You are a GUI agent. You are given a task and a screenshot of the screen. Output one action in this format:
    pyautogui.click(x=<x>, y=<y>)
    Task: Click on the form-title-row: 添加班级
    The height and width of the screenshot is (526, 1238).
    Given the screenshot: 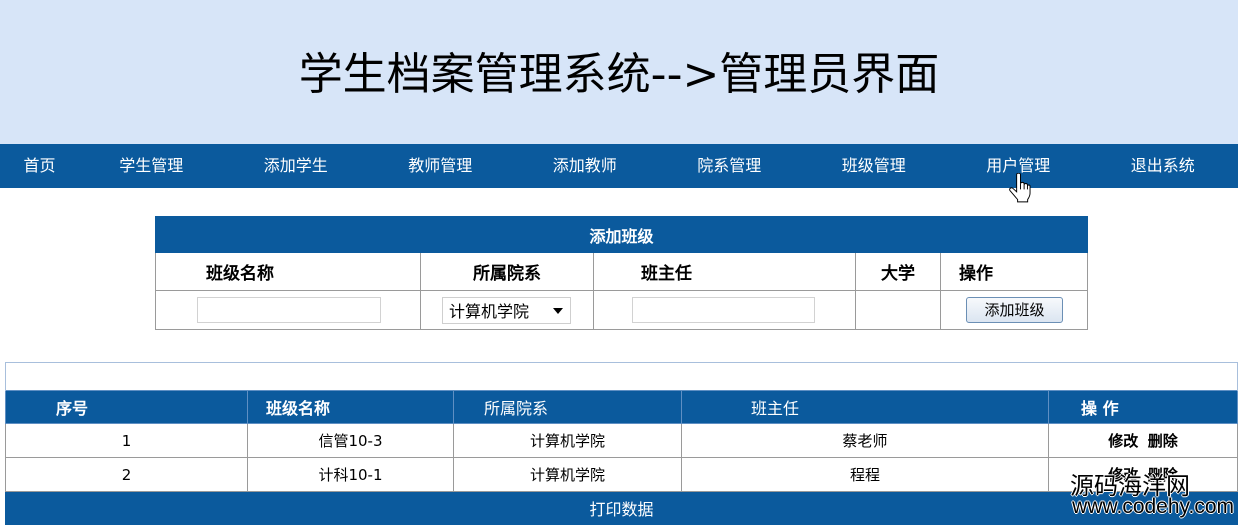 What is the action you would take?
    pyautogui.click(x=621, y=234)
    